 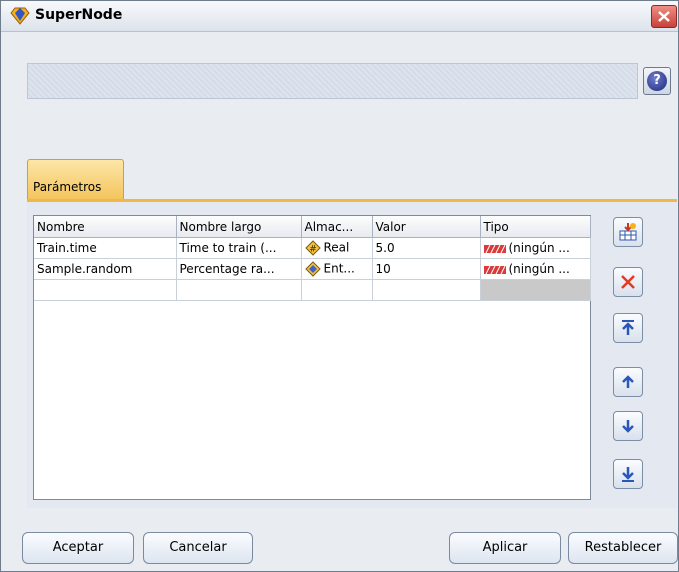 I want to click on column-header-tipo: Tipo, so click(x=535, y=227).